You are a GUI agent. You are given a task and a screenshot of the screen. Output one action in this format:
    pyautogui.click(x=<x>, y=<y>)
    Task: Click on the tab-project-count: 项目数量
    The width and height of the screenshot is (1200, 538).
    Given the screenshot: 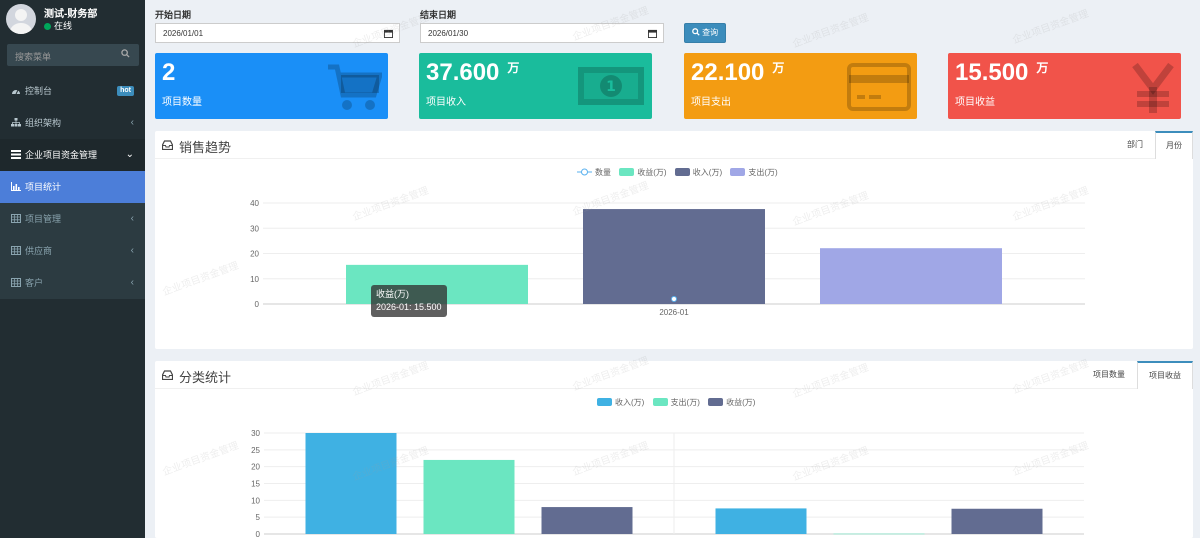 What is the action you would take?
    pyautogui.click(x=1109, y=375)
    